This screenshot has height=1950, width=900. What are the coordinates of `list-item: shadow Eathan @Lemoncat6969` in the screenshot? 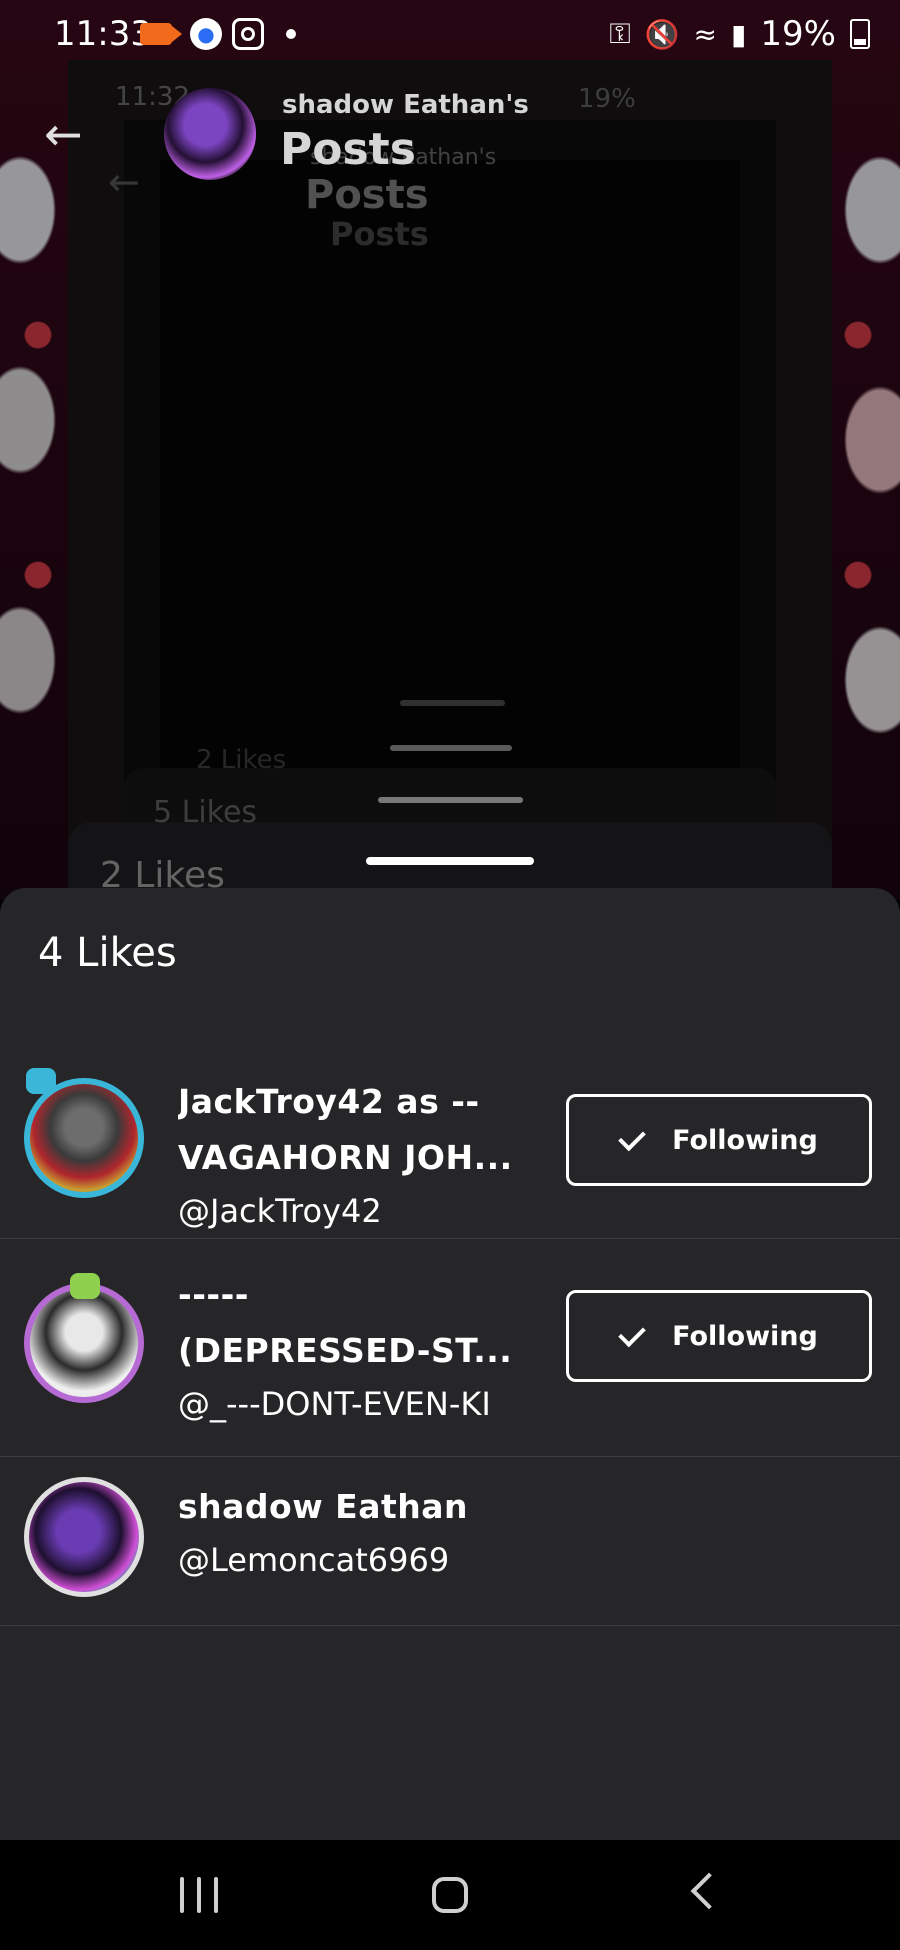 It's located at (450, 1541).